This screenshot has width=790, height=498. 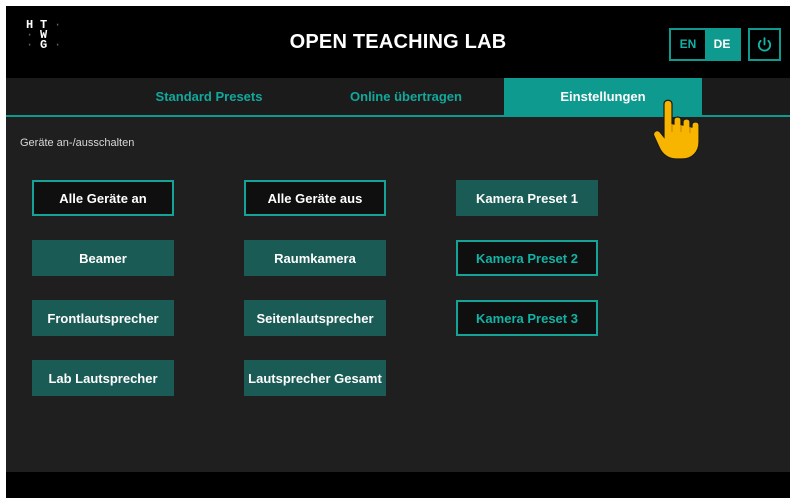 What do you see at coordinates (398, 42) in the screenshot?
I see `header: H T · · W · G · OPEN TEACHING LAB EN DE` at bounding box center [398, 42].